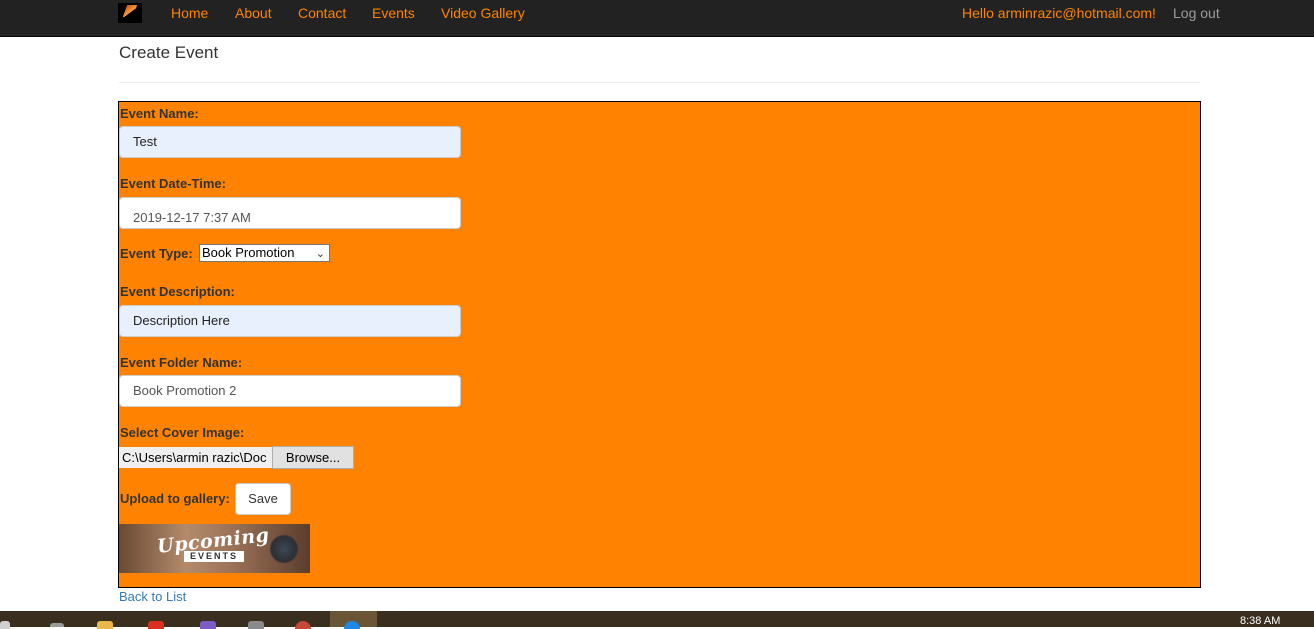 This screenshot has width=1314, height=629. Describe the element at coordinates (322, 13) in the screenshot. I see `nav-contact-link: Contact` at that location.